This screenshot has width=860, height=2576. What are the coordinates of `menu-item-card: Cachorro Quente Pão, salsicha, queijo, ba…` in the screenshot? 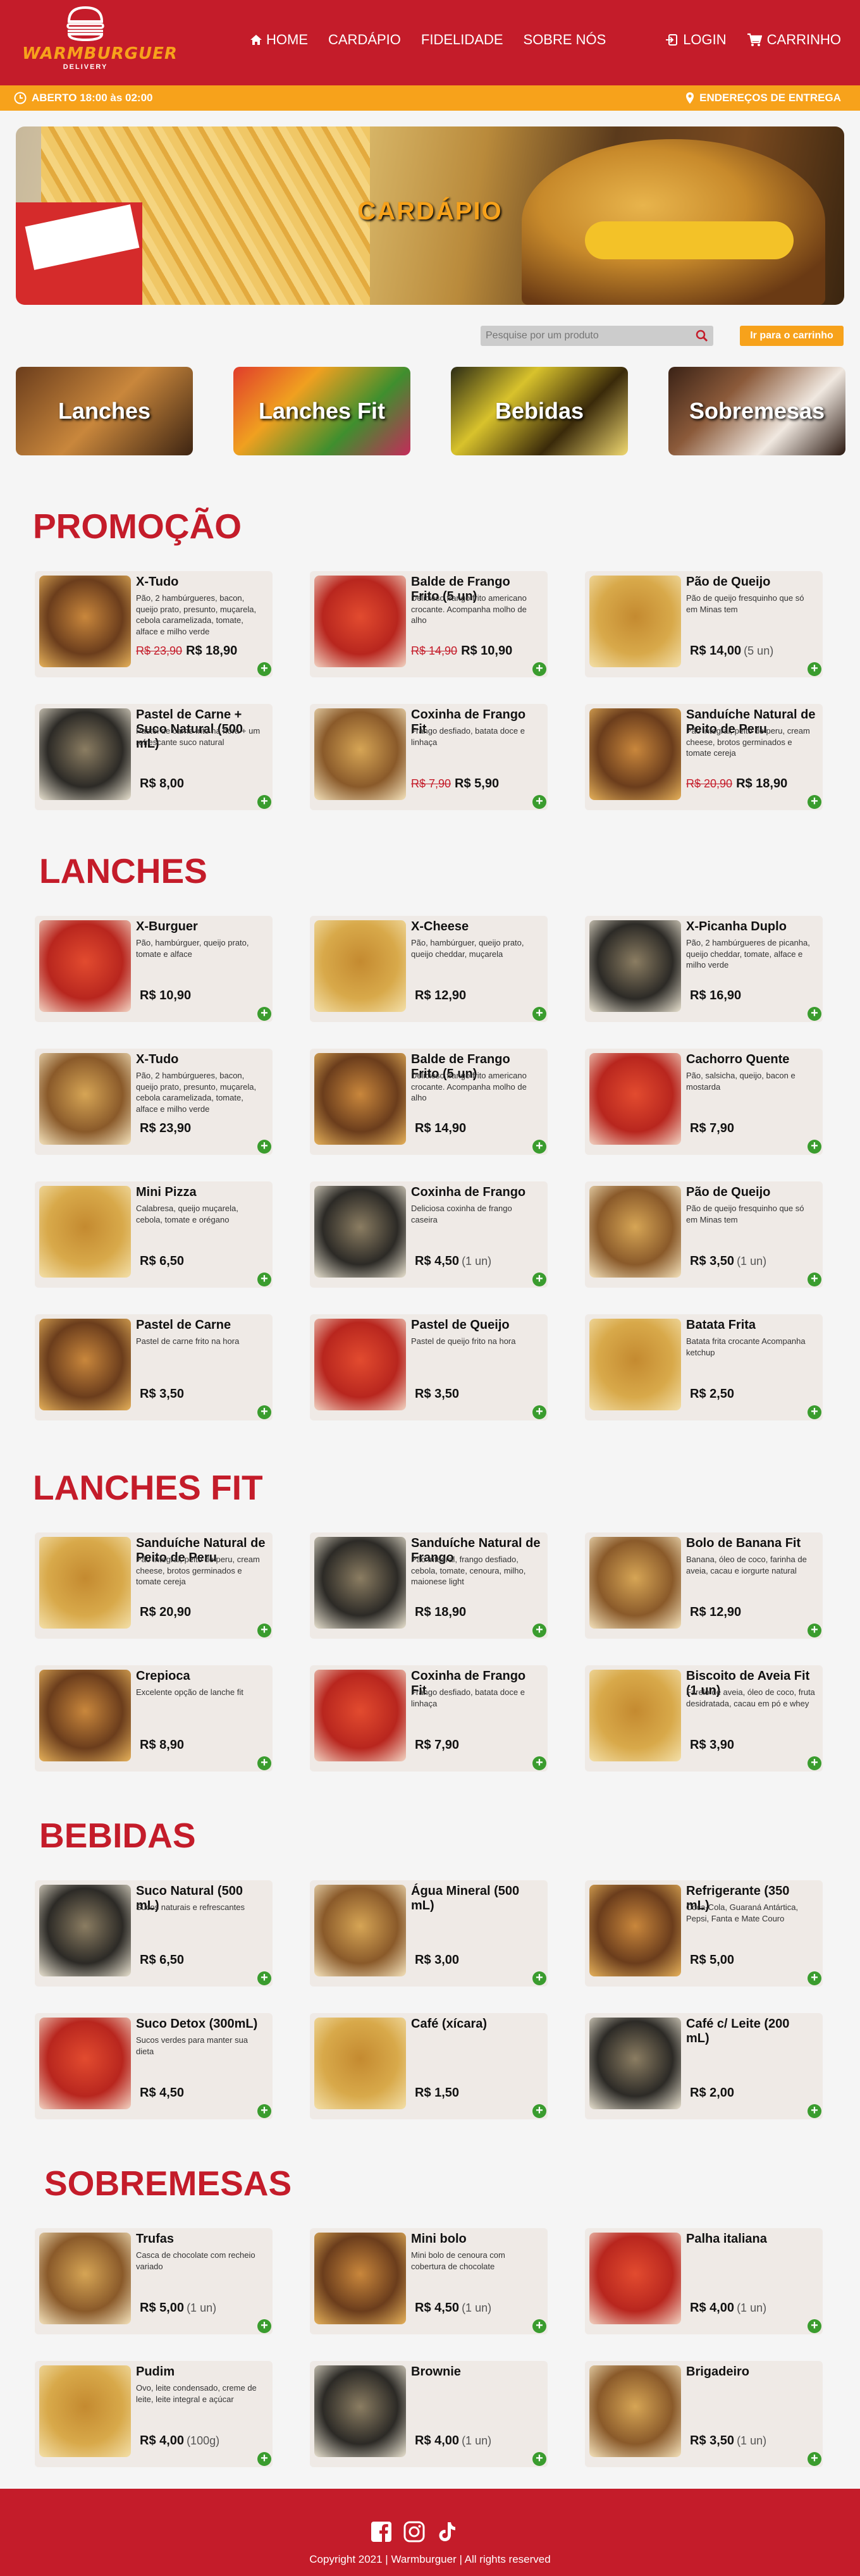 It's located at (704, 1102).